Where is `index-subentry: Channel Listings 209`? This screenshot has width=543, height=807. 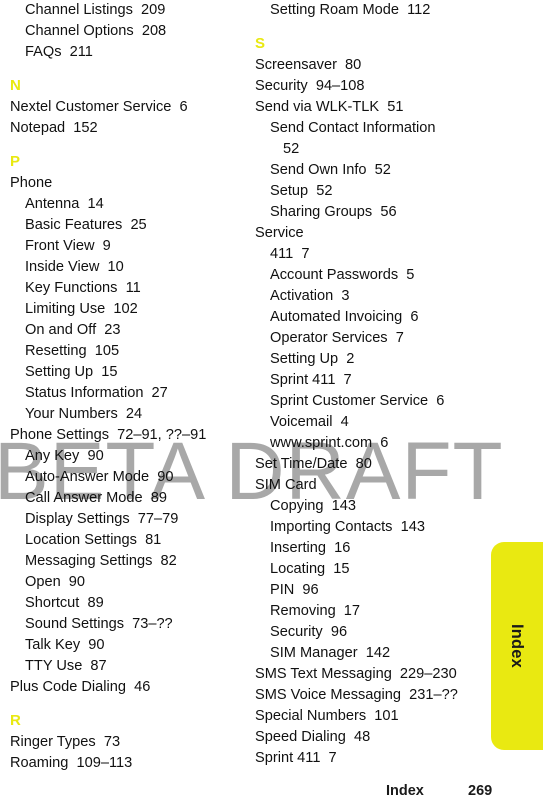 index-subentry: Channel Listings 209 is located at coordinates (95, 10).